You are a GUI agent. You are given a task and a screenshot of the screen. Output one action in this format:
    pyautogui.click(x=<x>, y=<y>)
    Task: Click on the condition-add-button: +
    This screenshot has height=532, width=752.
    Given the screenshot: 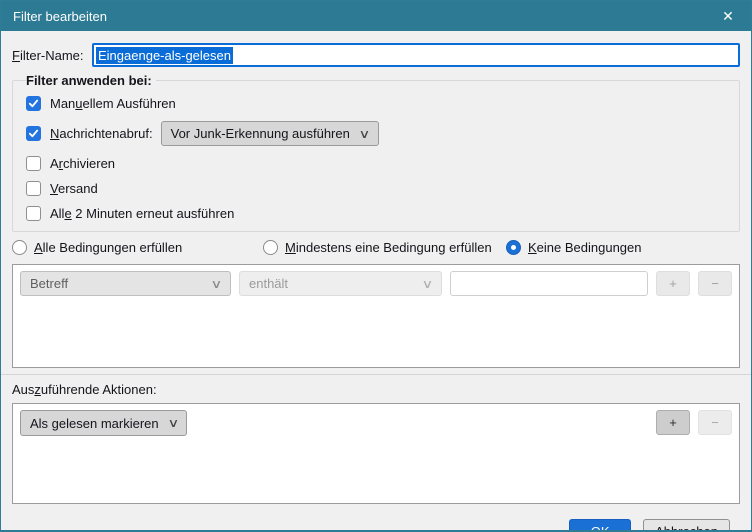 What is the action you would take?
    pyautogui.click(x=673, y=283)
    